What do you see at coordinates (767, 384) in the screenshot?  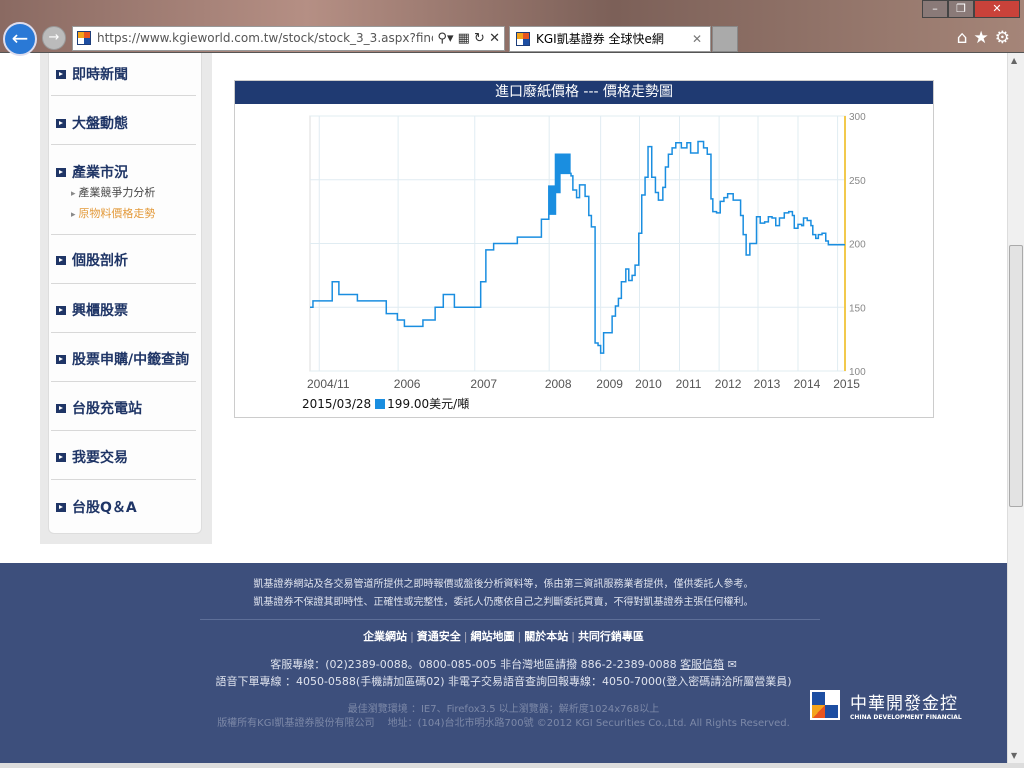 I see `x-tick-label: 2013` at bounding box center [767, 384].